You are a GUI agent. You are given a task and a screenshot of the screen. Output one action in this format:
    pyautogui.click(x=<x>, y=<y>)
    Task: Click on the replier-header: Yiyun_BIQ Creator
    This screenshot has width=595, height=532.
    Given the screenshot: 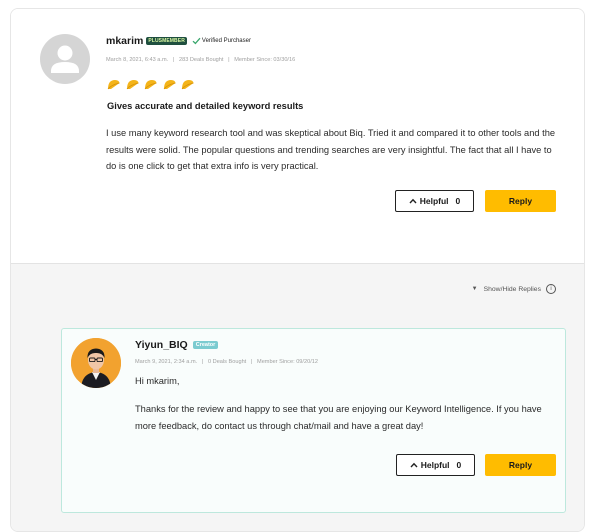 What is the action you would take?
    pyautogui.click(x=177, y=345)
    